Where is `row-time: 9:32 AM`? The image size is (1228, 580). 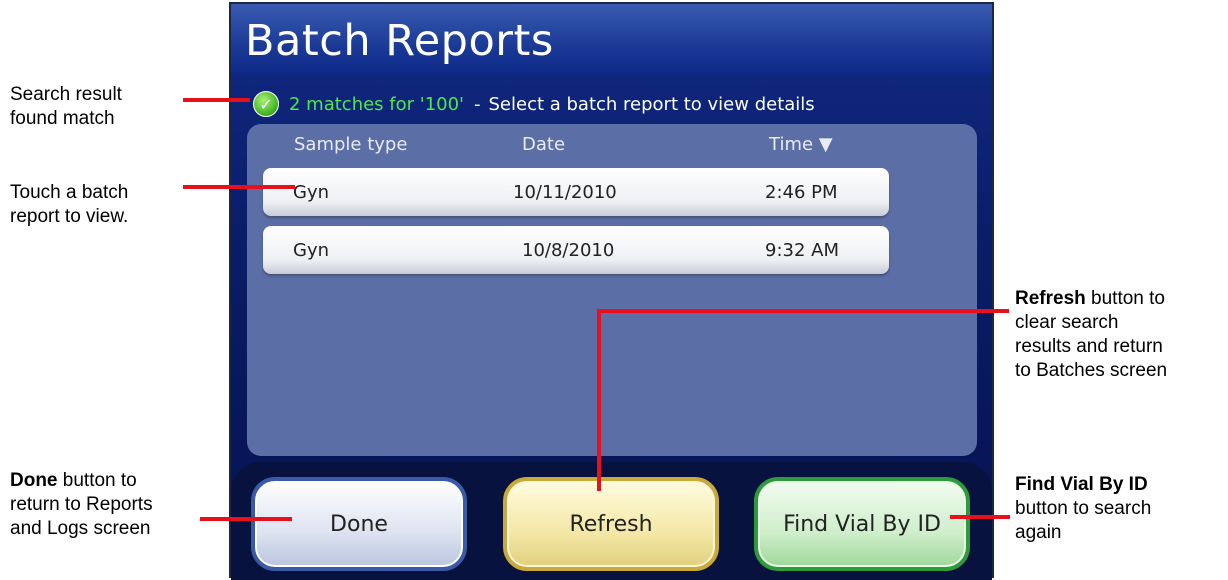
row-time: 9:32 AM is located at coordinates (802, 250).